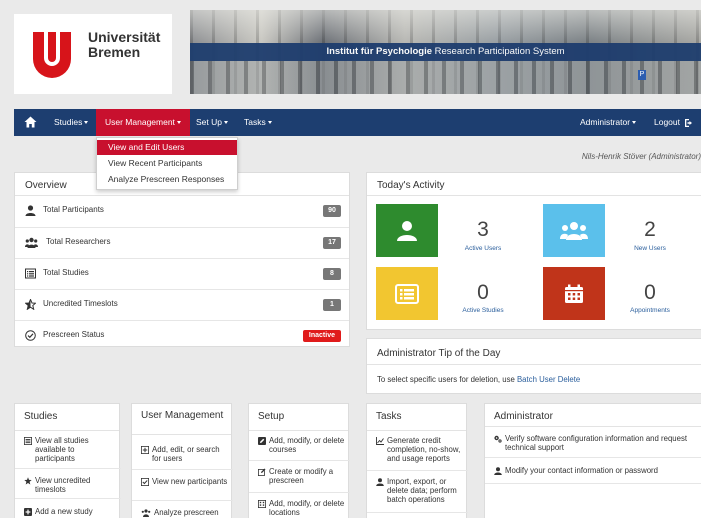 Image resolution: width=701 pixels, height=518 pixels. I want to click on nav-tasks: Tasks, so click(258, 122).